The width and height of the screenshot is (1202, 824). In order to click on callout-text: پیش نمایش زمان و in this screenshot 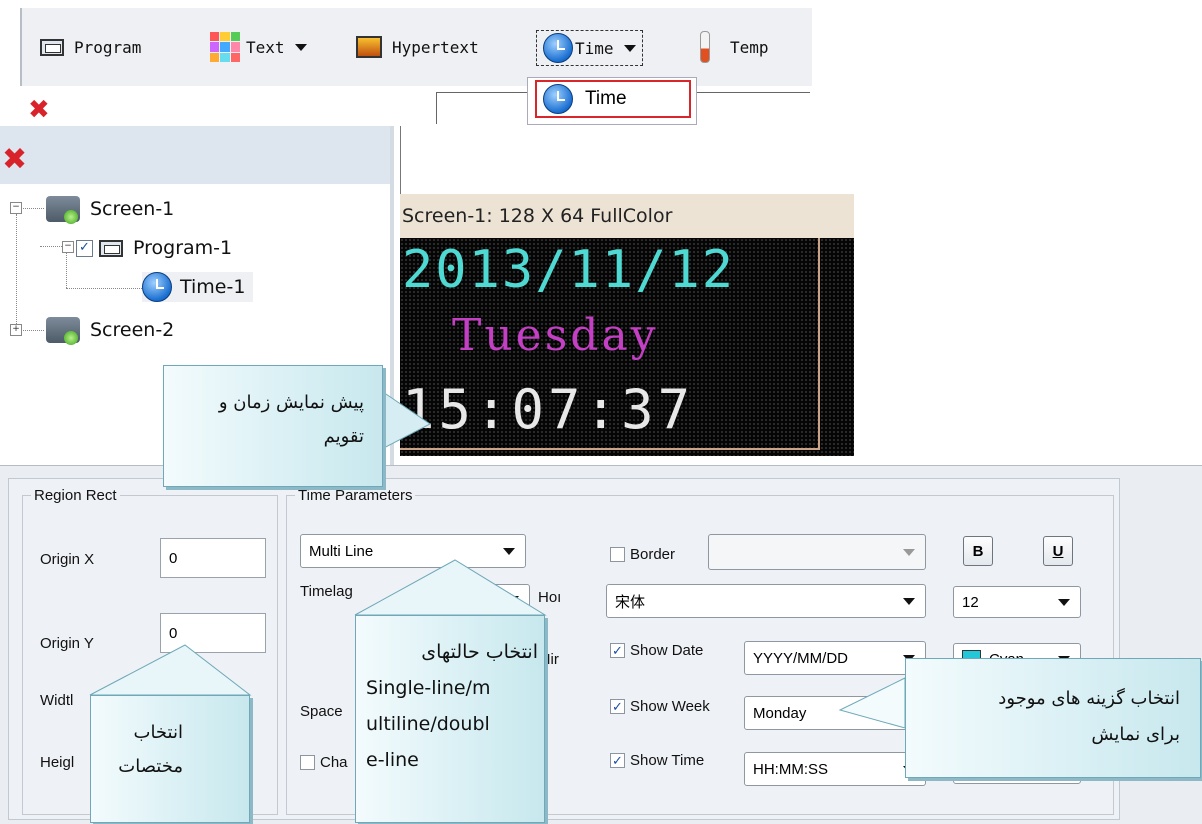, I will do `click(291, 402)`.